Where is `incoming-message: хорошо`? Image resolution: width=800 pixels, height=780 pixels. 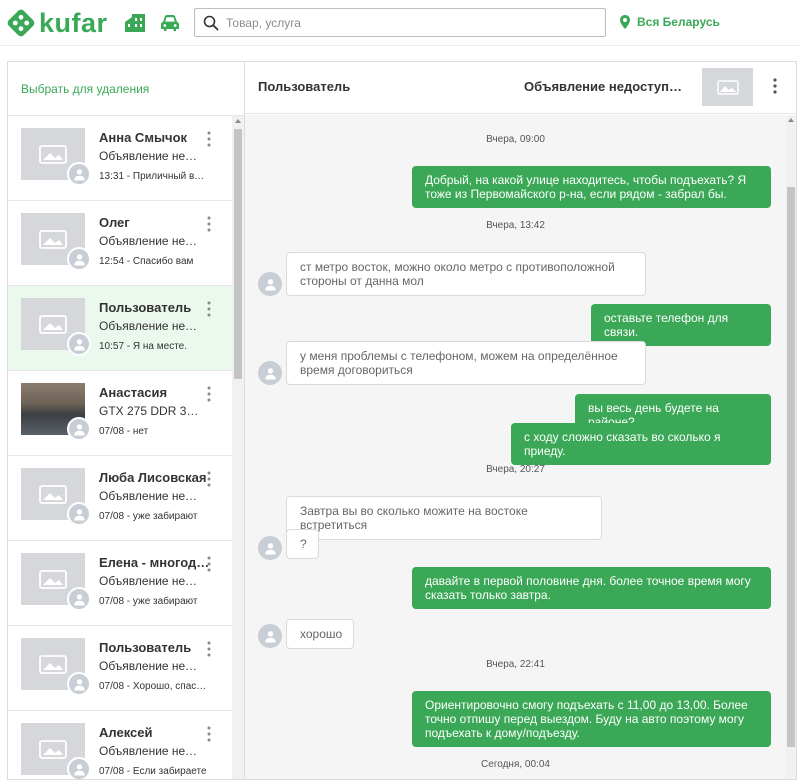 incoming-message: хорошо is located at coordinates (320, 634).